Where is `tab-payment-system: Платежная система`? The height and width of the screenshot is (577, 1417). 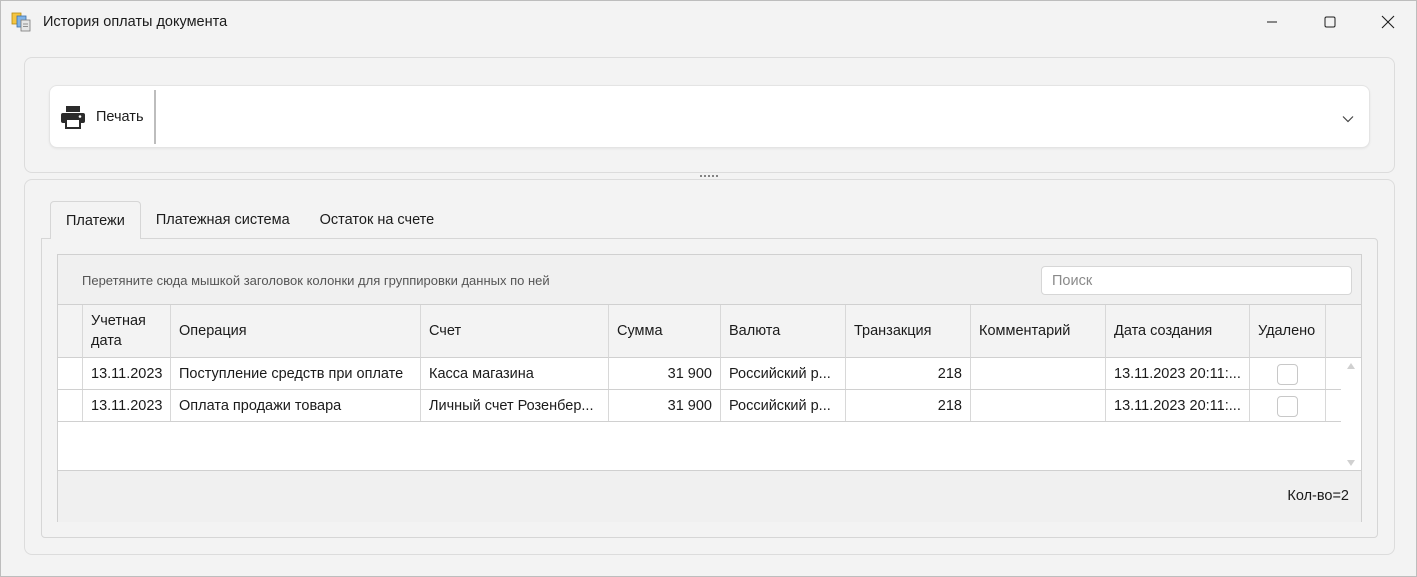
tab-payment-system: Платежная система is located at coordinates (223, 220).